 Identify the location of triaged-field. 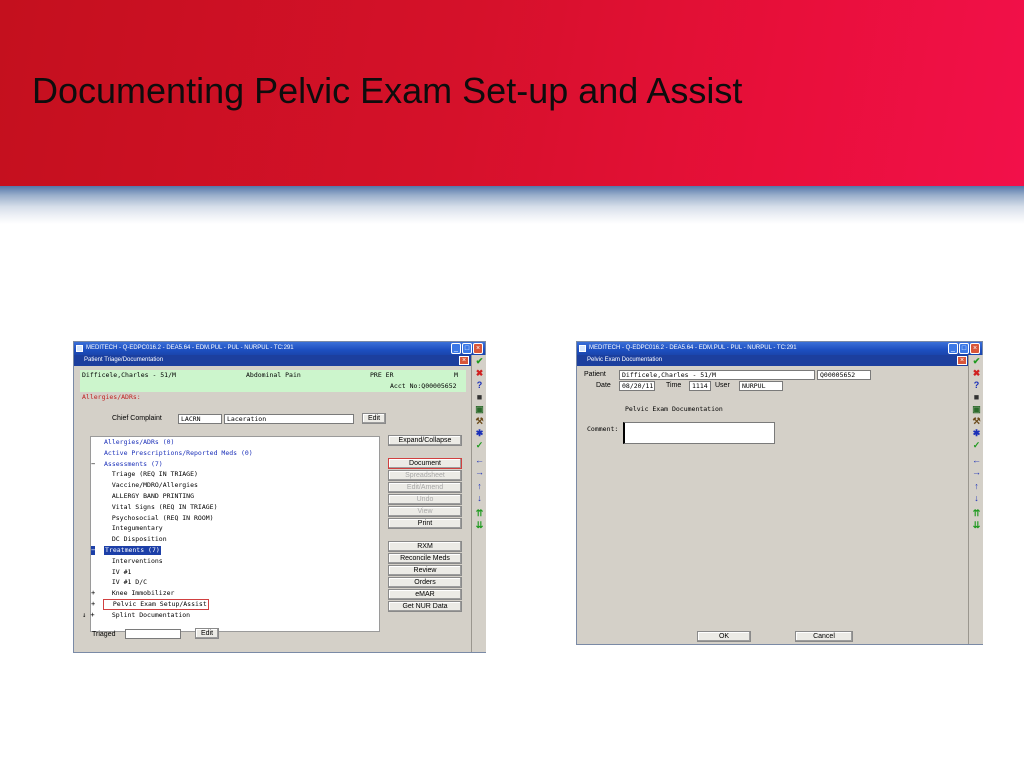
(153, 634).